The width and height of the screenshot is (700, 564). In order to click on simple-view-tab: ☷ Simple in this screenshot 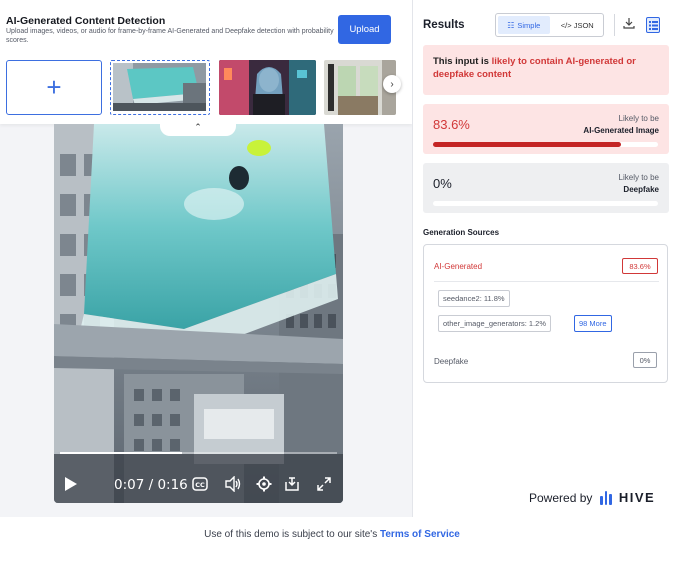, I will do `click(524, 25)`.